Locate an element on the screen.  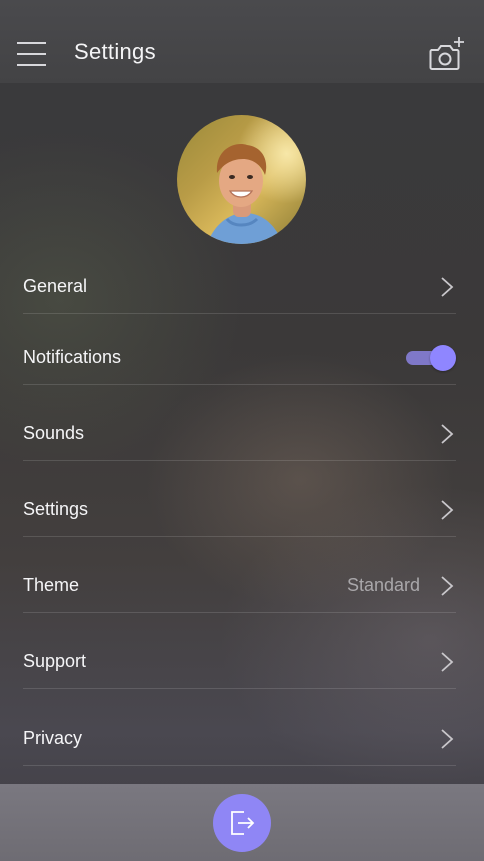
settings-row-sounds: Sounds is located at coordinates (239, 434).